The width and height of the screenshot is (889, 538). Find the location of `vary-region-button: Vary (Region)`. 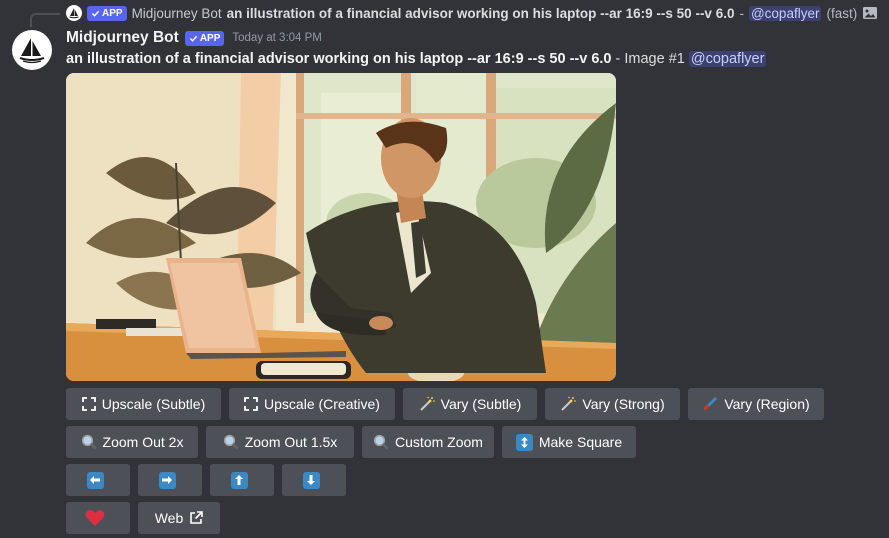

vary-region-button: Vary (Region) is located at coordinates (756, 404).